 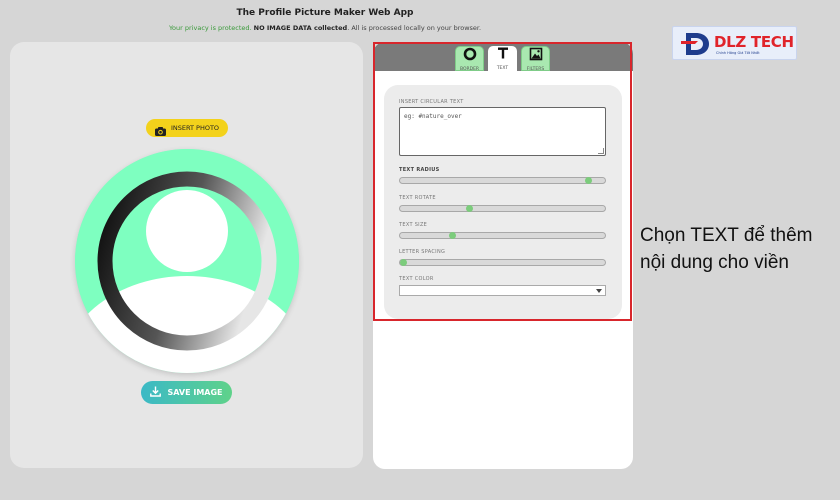 What do you see at coordinates (502, 235) in the screenshot?
I see `text-size-slider` at bounding box center [502, 235].